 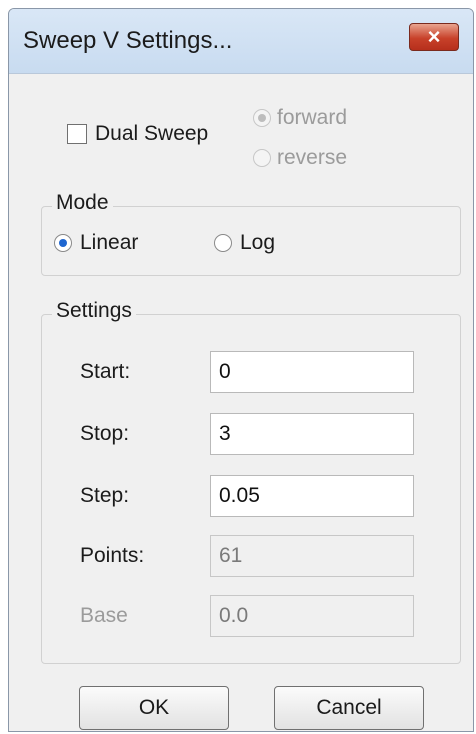 What do you see at coordinates (258, 242) in the screenshot?
I see `log-label: Log` at bounding box center [258, 242].